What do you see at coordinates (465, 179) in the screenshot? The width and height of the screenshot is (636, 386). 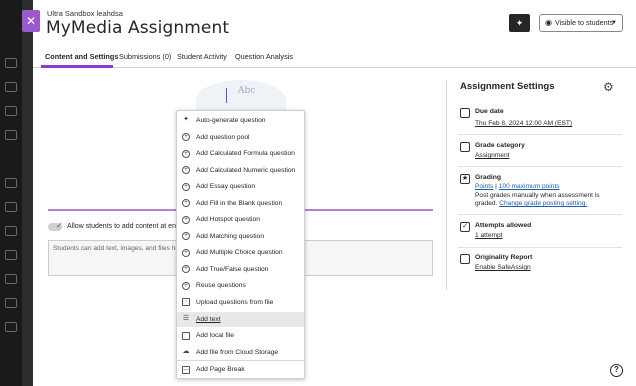 I see `grading-icon: ★` at bounding box center [465, 179].